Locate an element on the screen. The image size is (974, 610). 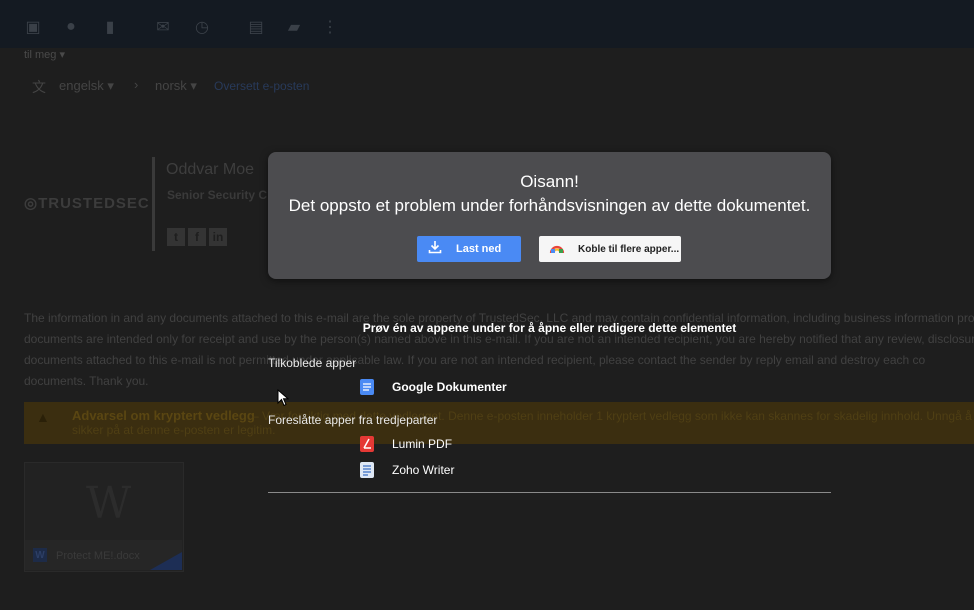
app-google-docs: Google Dokumenter is located at coordinates (433, 387).